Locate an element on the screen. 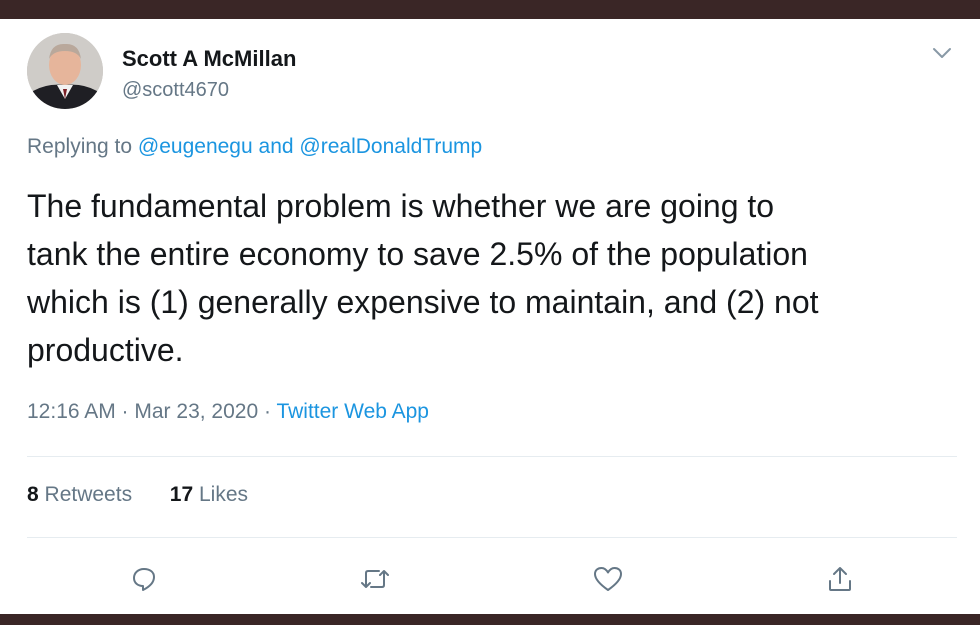 This screenshot has width=980, height=625. reply-handle-link: @realDonaldTrump is located at coordinates (390, 146).